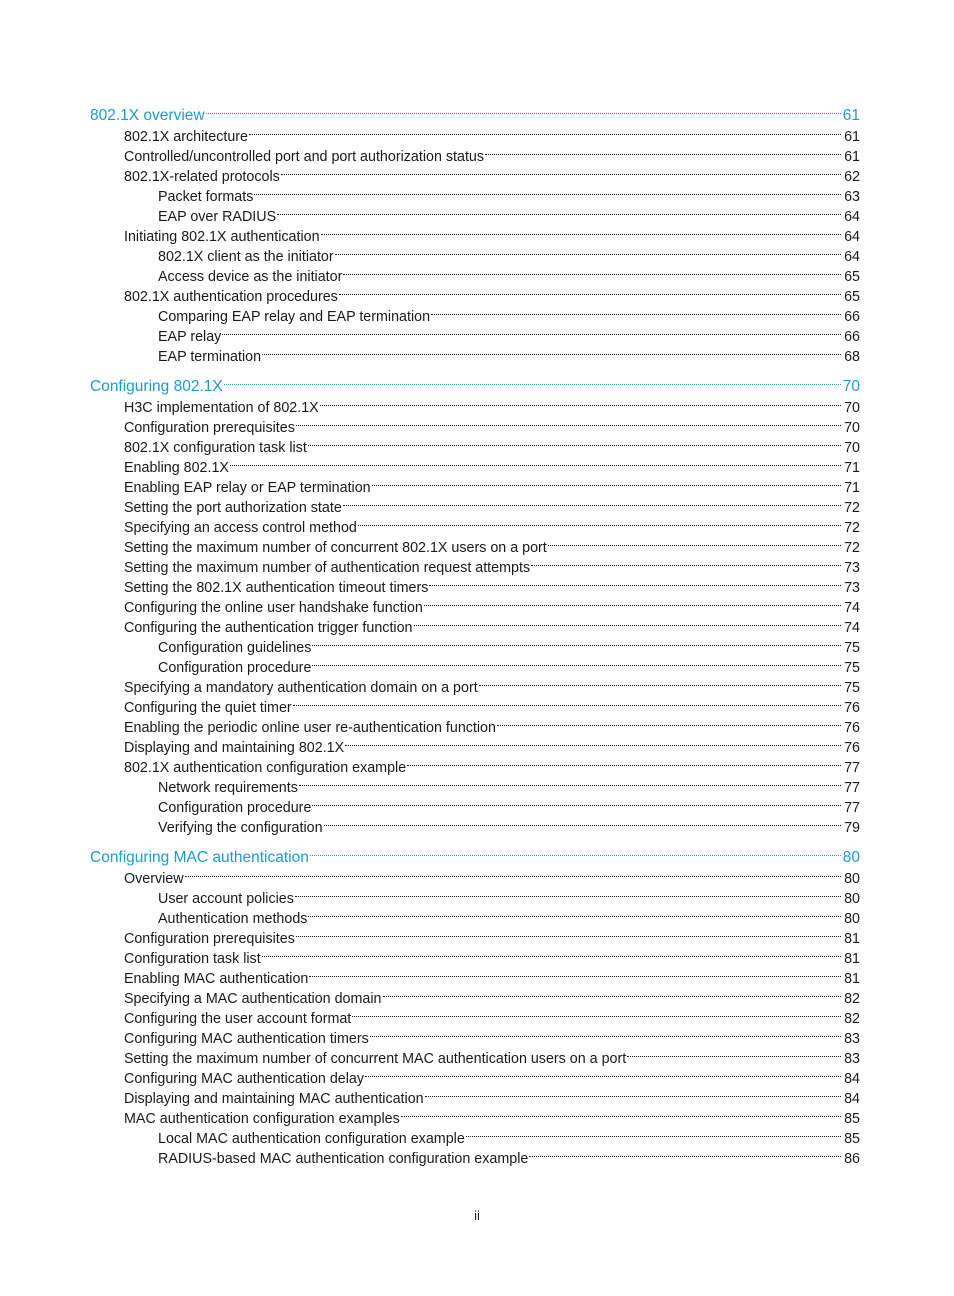 This screenshot has width=954, height=1296. I want to click on toc-entry-title: Packet formats, so click(205, 197).